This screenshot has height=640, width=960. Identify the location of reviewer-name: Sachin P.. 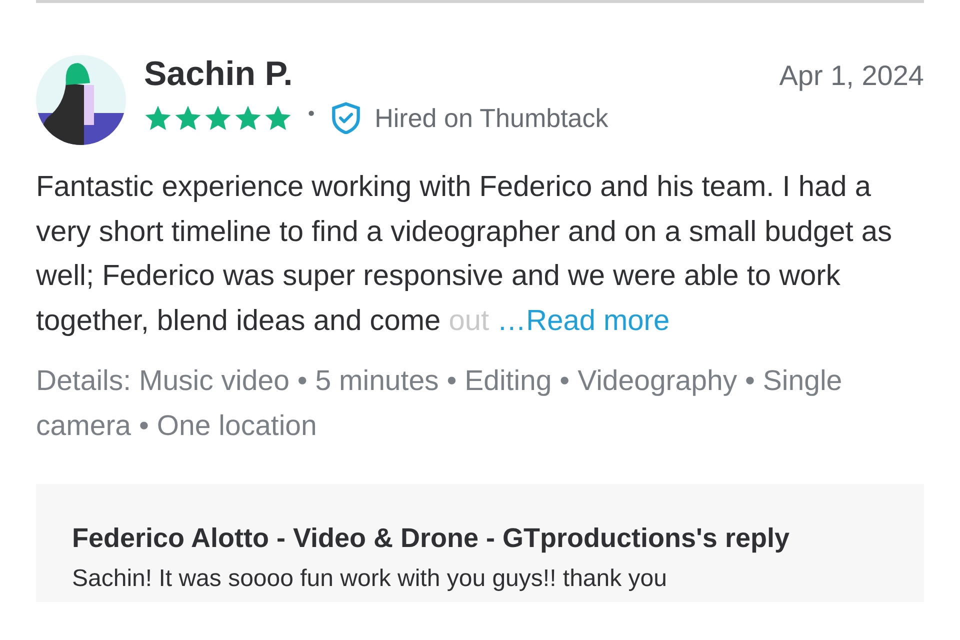
(218, 74).